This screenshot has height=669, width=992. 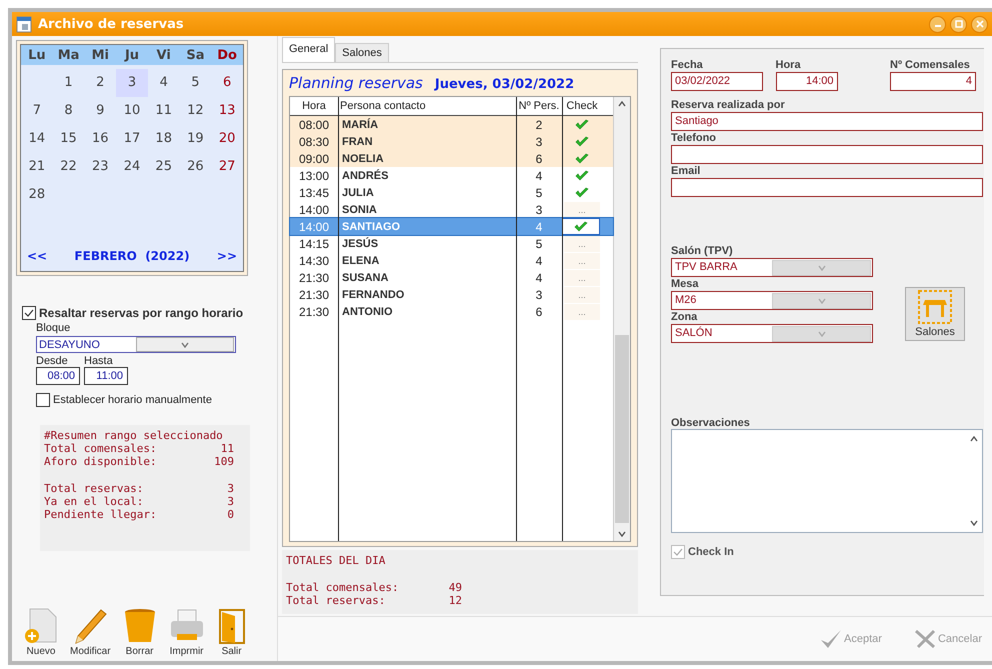 What do you see at coordinates (136, 344) in the screenshot?
I see `block-dropdown: DESAYUNO` at bounding box center [136, 344].